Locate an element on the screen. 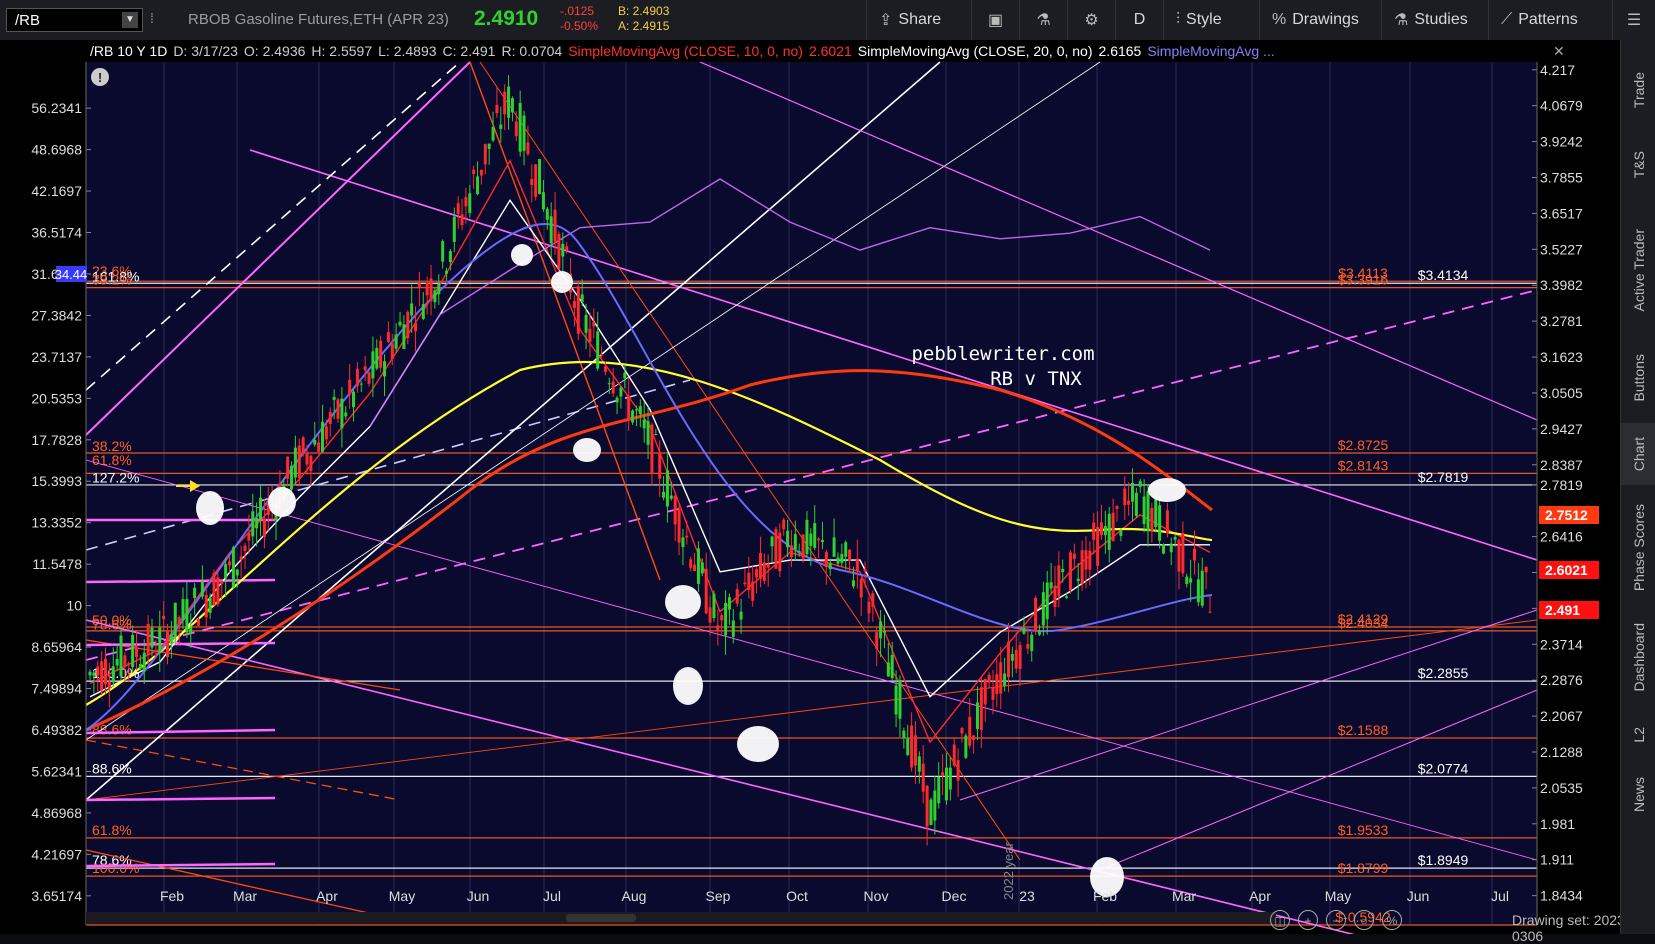 The width and height of the screenshot is (1655, 944). zoom-in-icon: + is located at coordinates (1308, 919).